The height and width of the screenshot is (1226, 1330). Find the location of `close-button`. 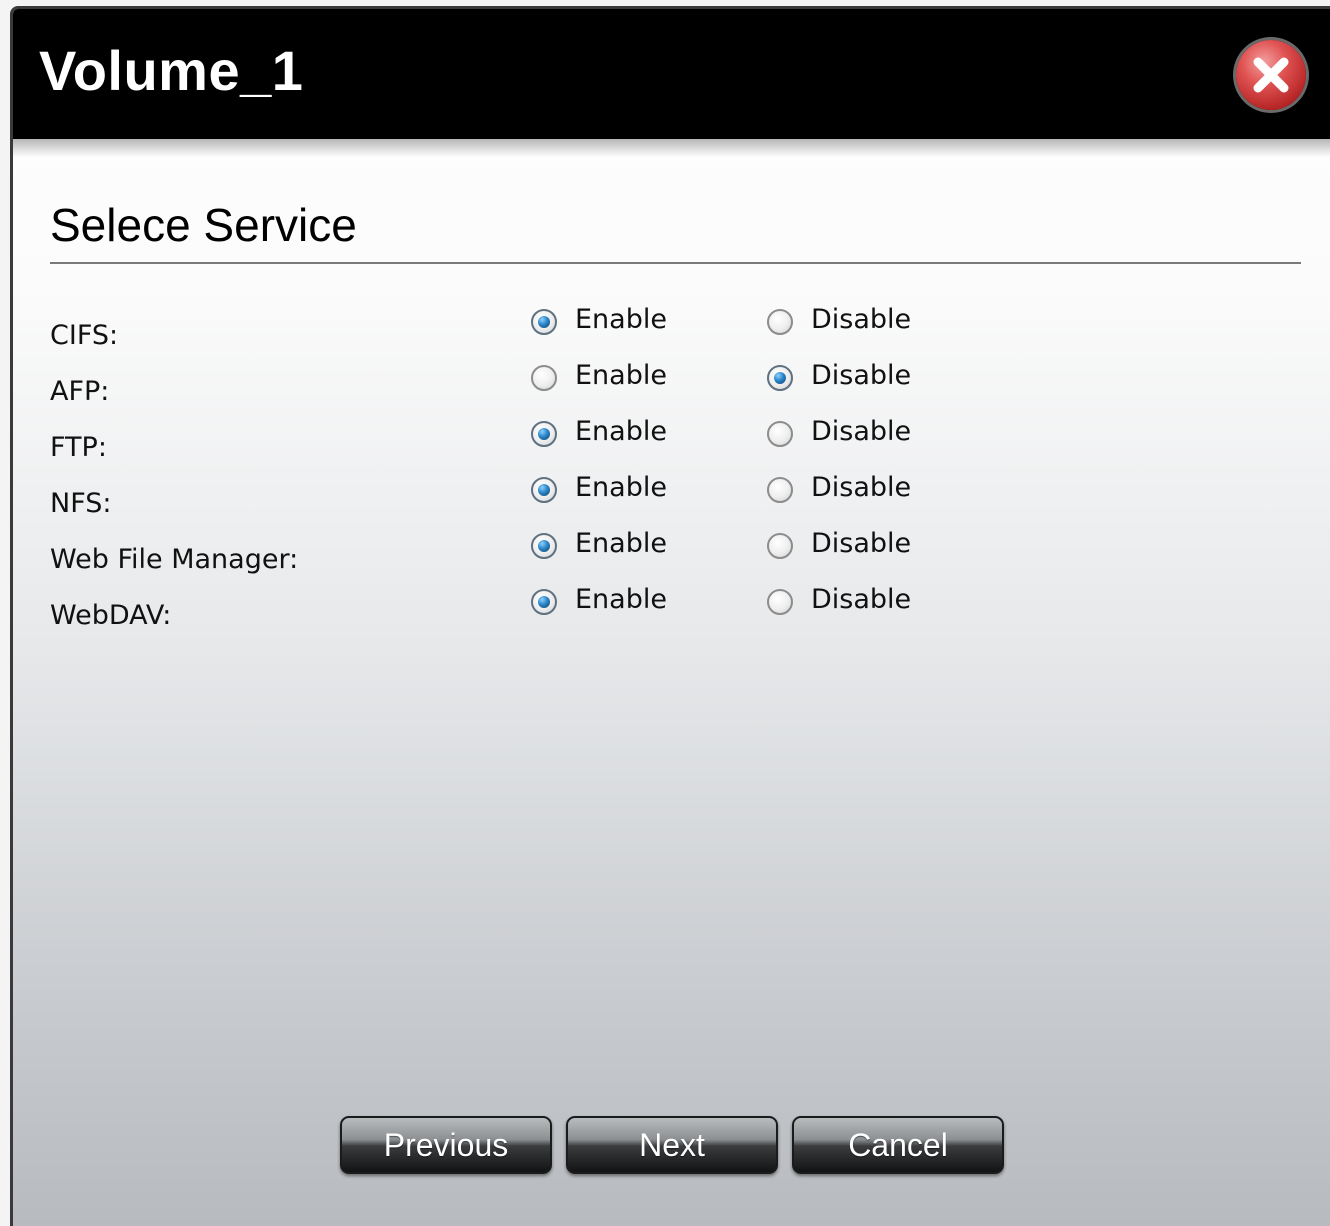

close-button is located at coordinates (1271, 75).